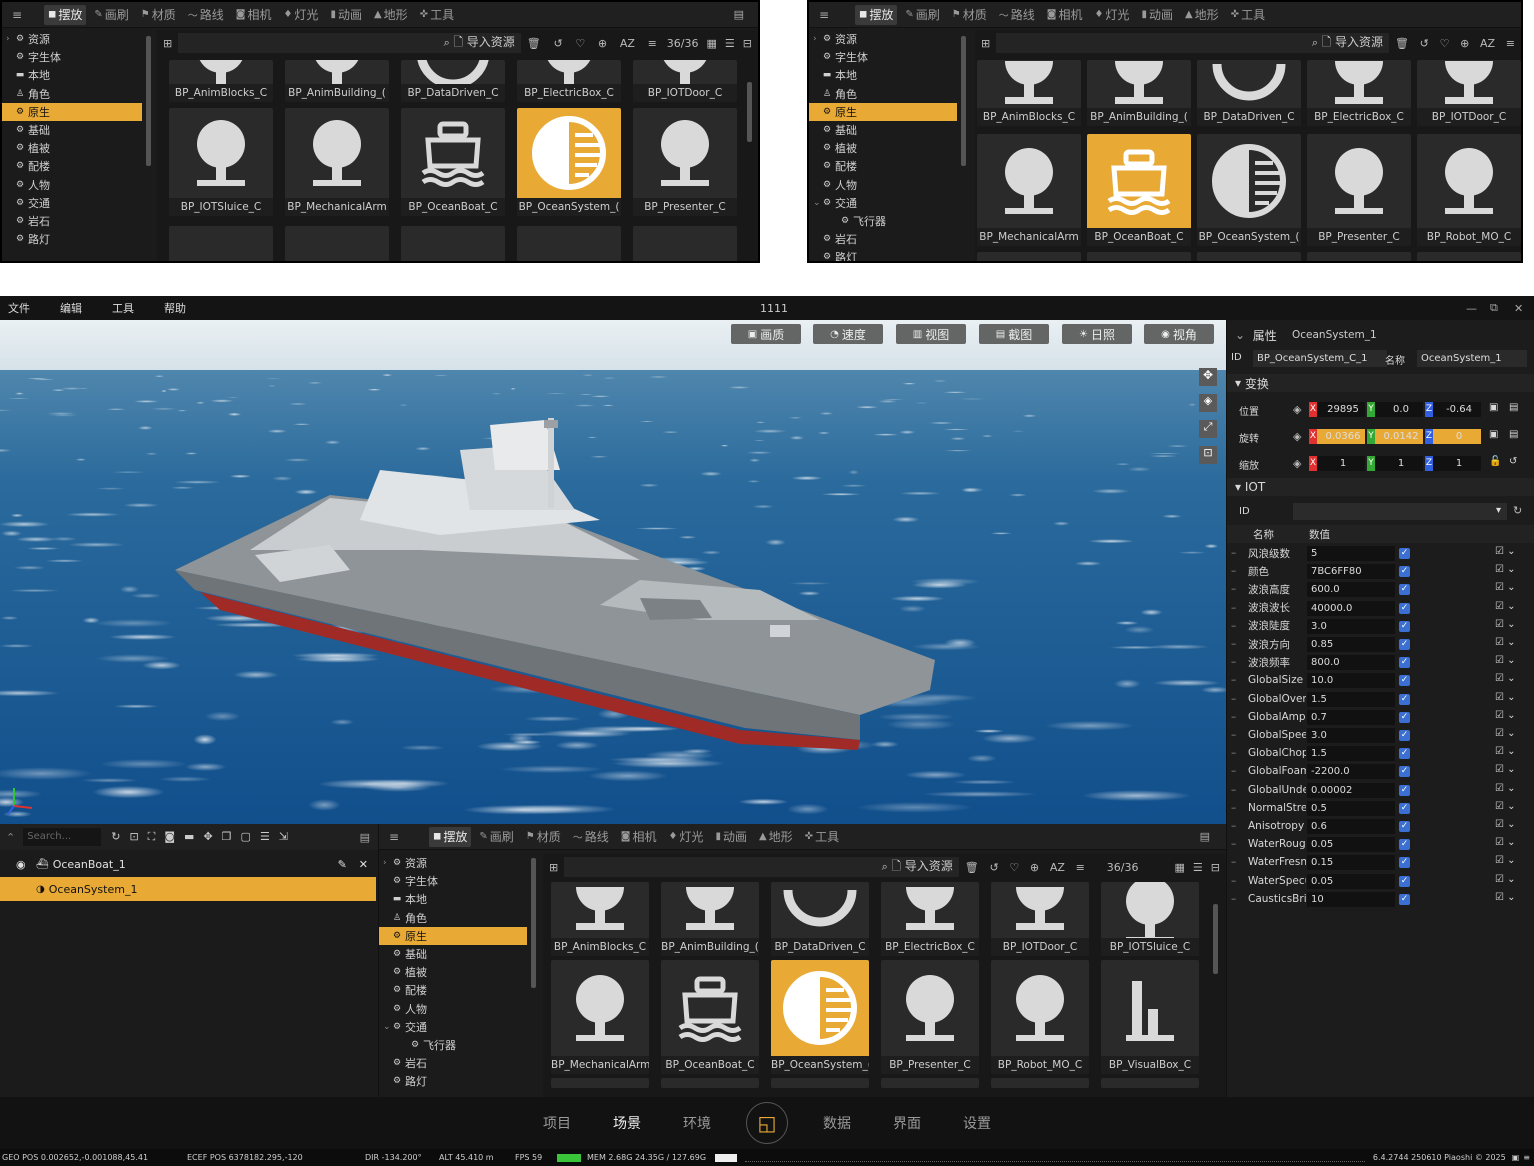  Describe the element at coordinates (1150, 919) in the screenshot. I see `asset-tile: BP_IOTSluice_C` at that location.